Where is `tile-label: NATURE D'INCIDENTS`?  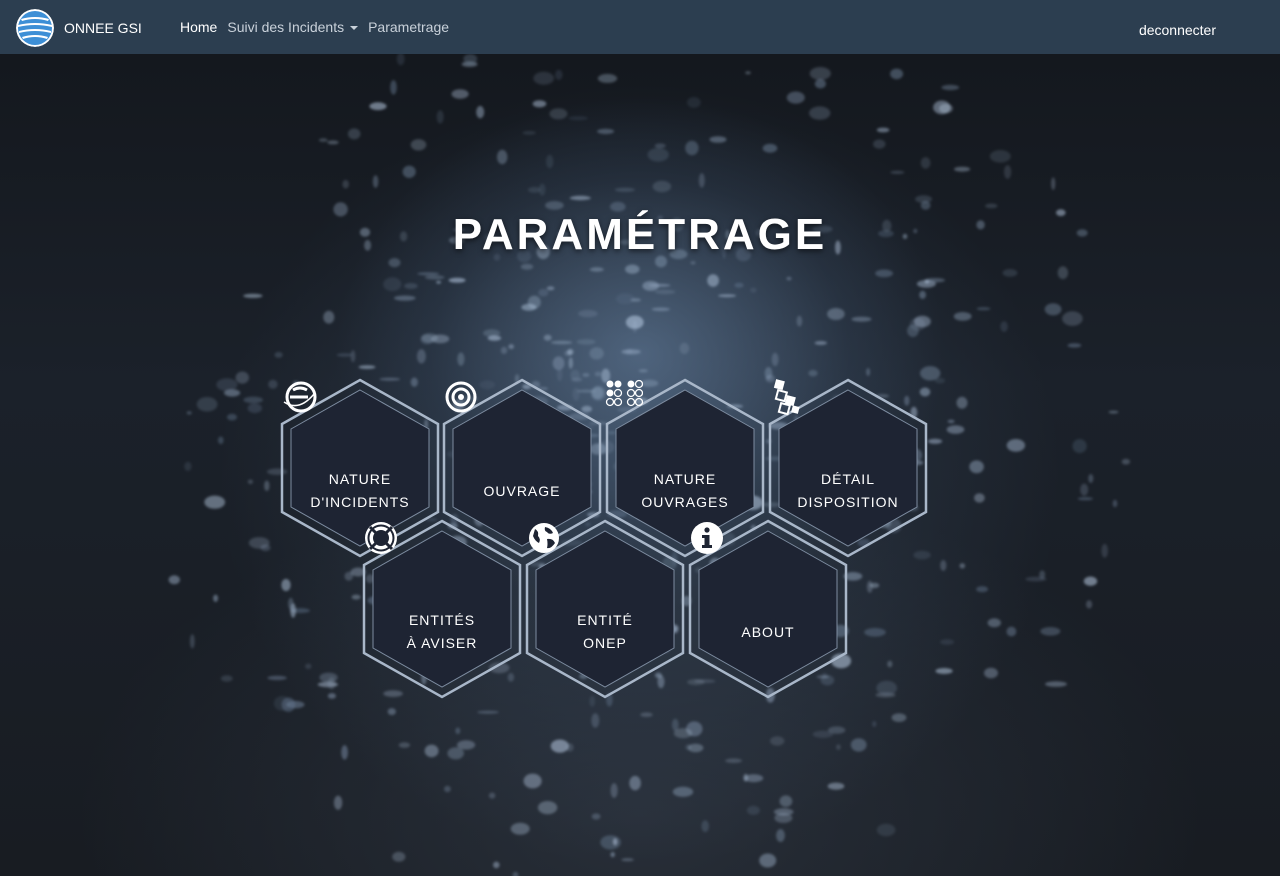
tile-label: NATURE D'INCIDENTS is located at coordinates (360, 490).